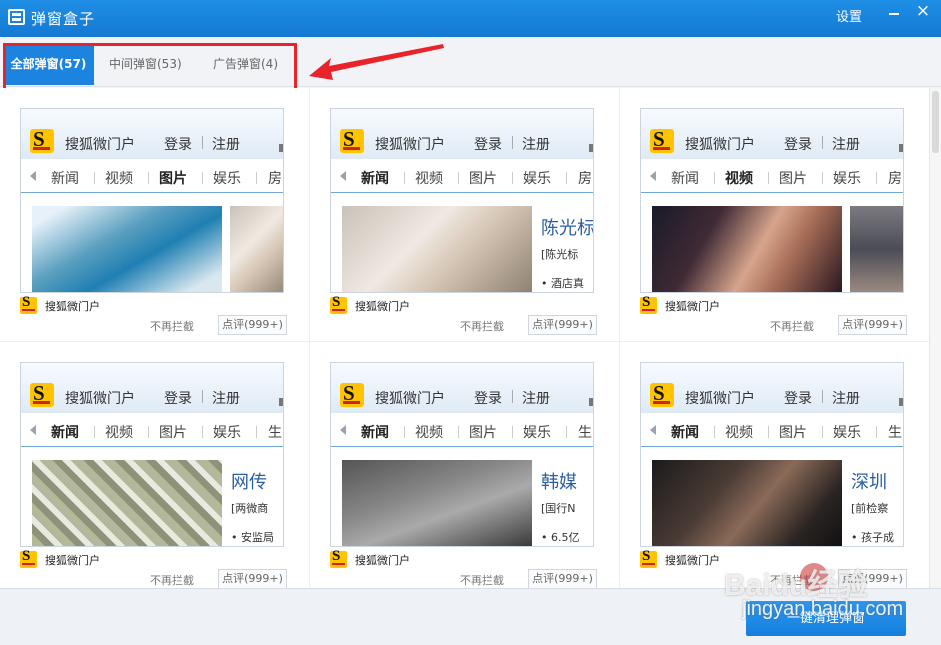 This screenshot has width=941, height=645. Describe the element at coordinates (772, 454) in the screenshot. I see `popup-preview: 搜狐微门户 登录 注册新闻 视频 图片 娱乐 生深圳 [前检察 • 孩子成` at that location.